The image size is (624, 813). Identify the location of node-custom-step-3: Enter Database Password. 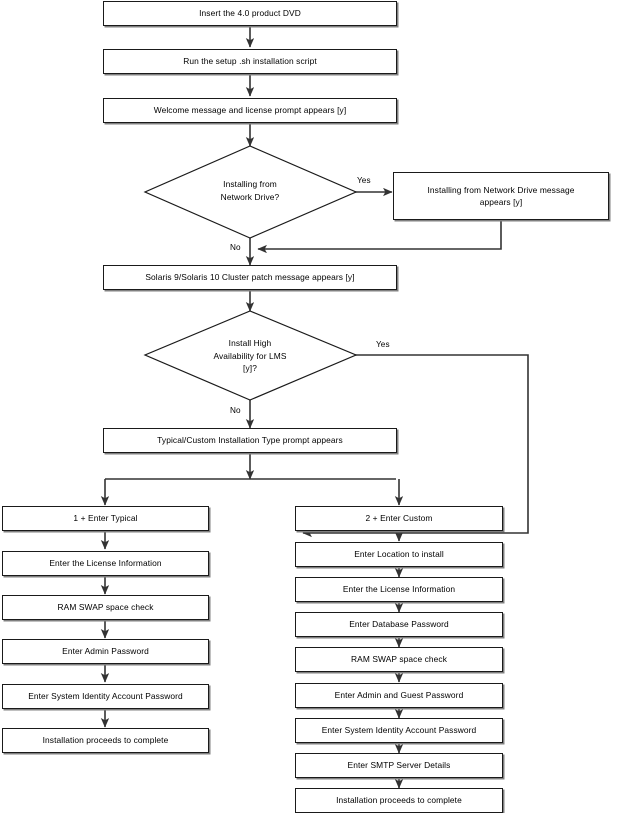
(399, 624).